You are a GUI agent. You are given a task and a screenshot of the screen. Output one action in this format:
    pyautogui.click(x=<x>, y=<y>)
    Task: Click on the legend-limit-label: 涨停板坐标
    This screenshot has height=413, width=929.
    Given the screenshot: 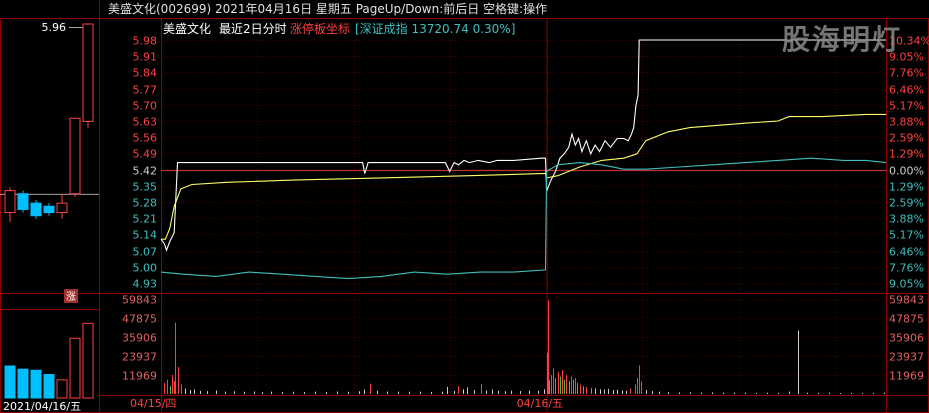 What is the action you would take?
    pyautogui.click(x=320, y=28)
    